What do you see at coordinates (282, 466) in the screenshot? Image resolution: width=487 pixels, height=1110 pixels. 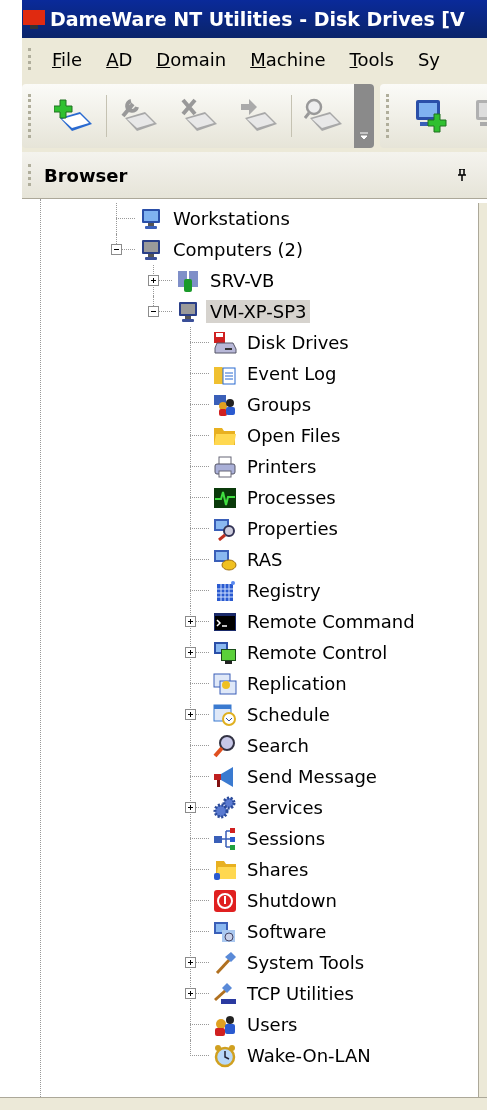 I see `tree-item: Printers` at bounding box center [282, 466].